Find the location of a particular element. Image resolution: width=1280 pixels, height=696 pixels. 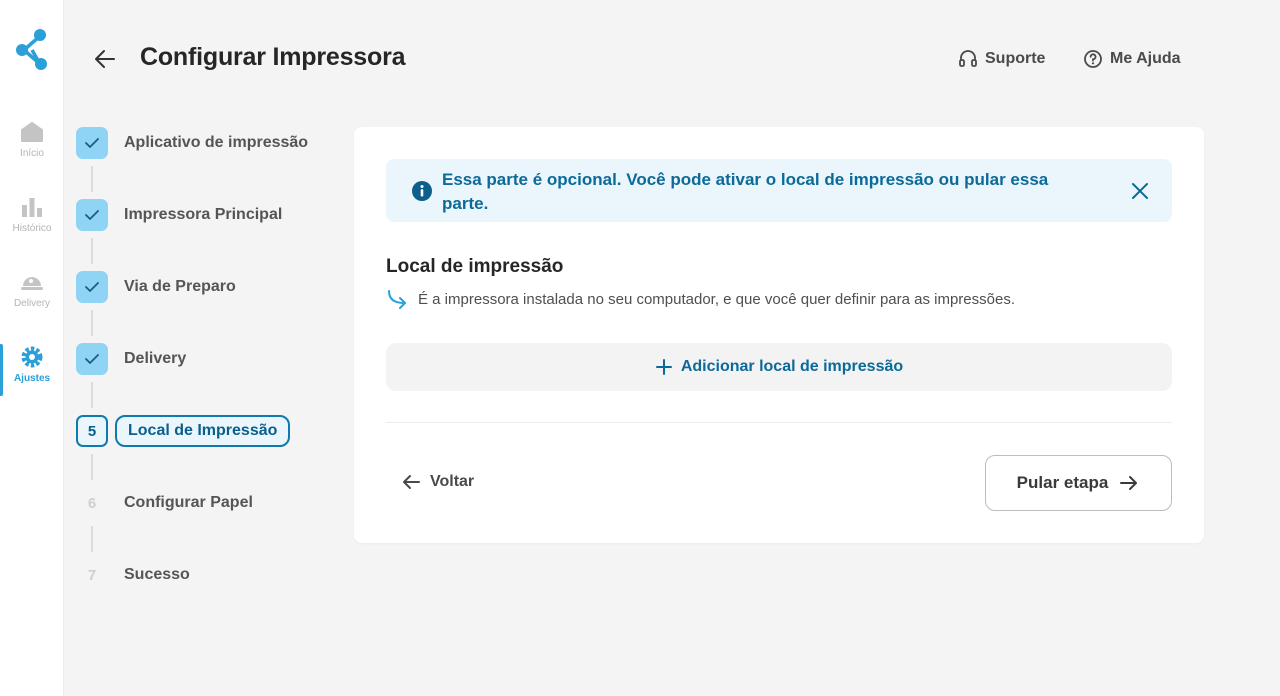

step-label: Delivery is located at coordinates (155, 358).